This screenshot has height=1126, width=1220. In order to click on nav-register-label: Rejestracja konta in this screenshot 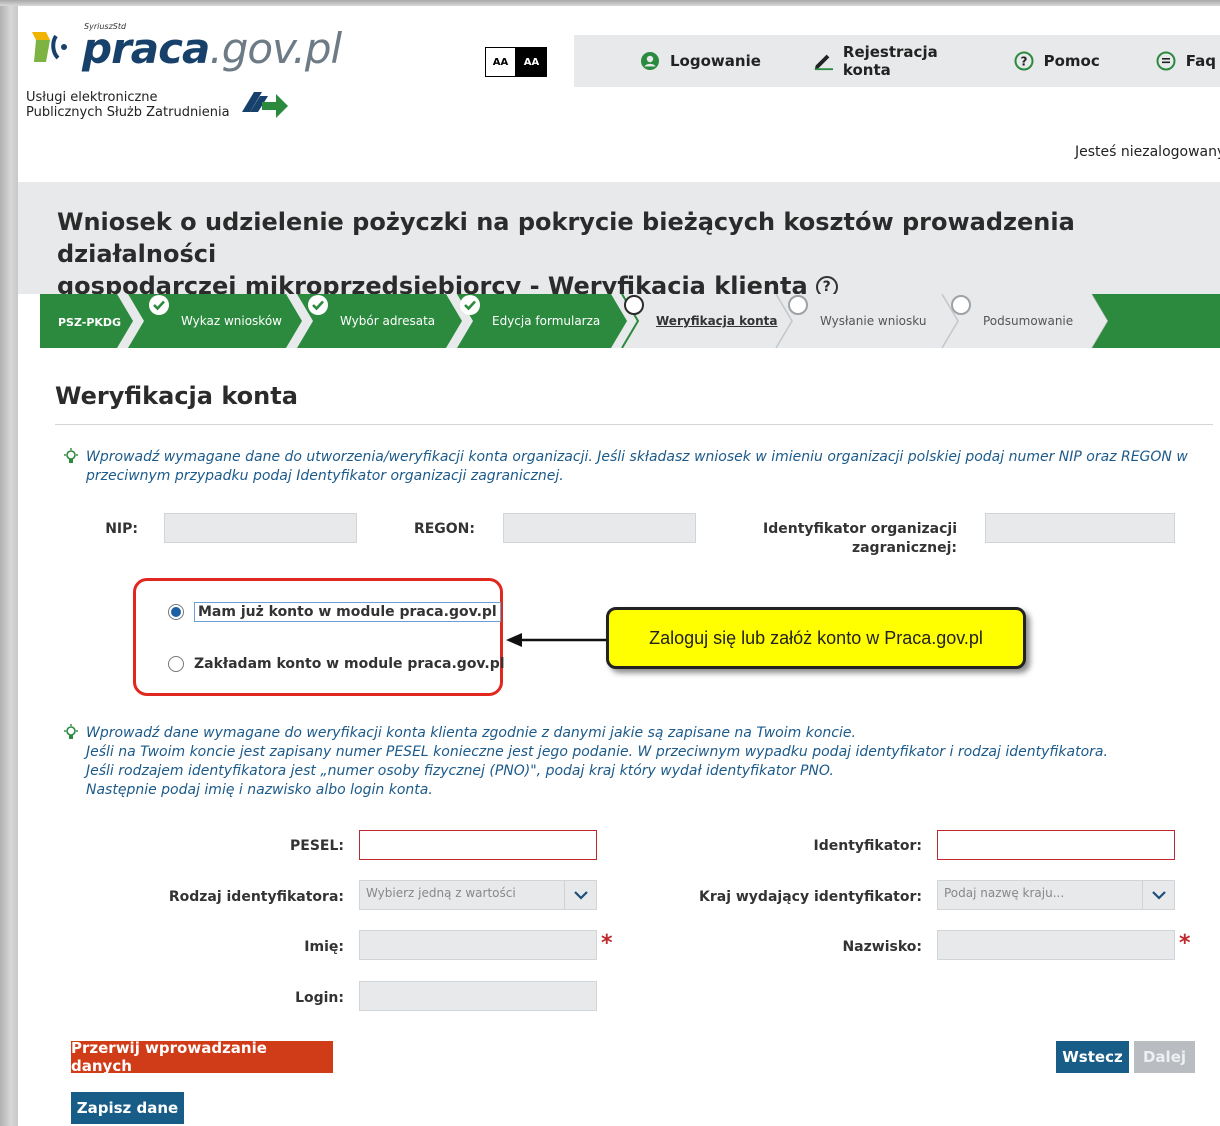, I will do `click(890, 61)`.